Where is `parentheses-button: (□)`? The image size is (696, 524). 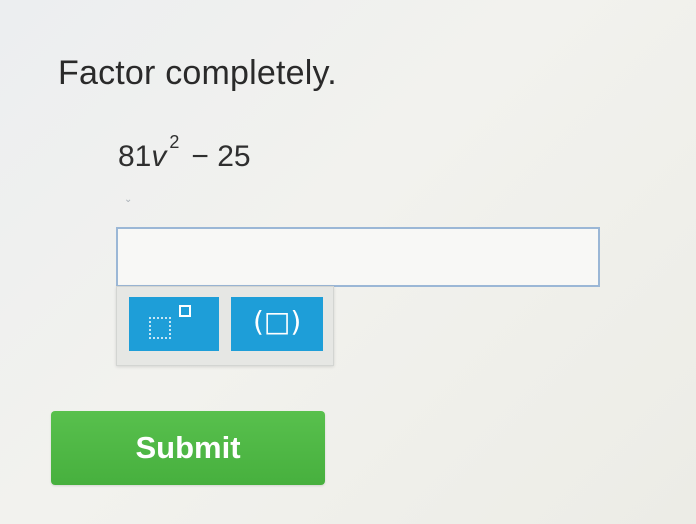 parentheses-button: (□) is located at coordinates (277, 324).